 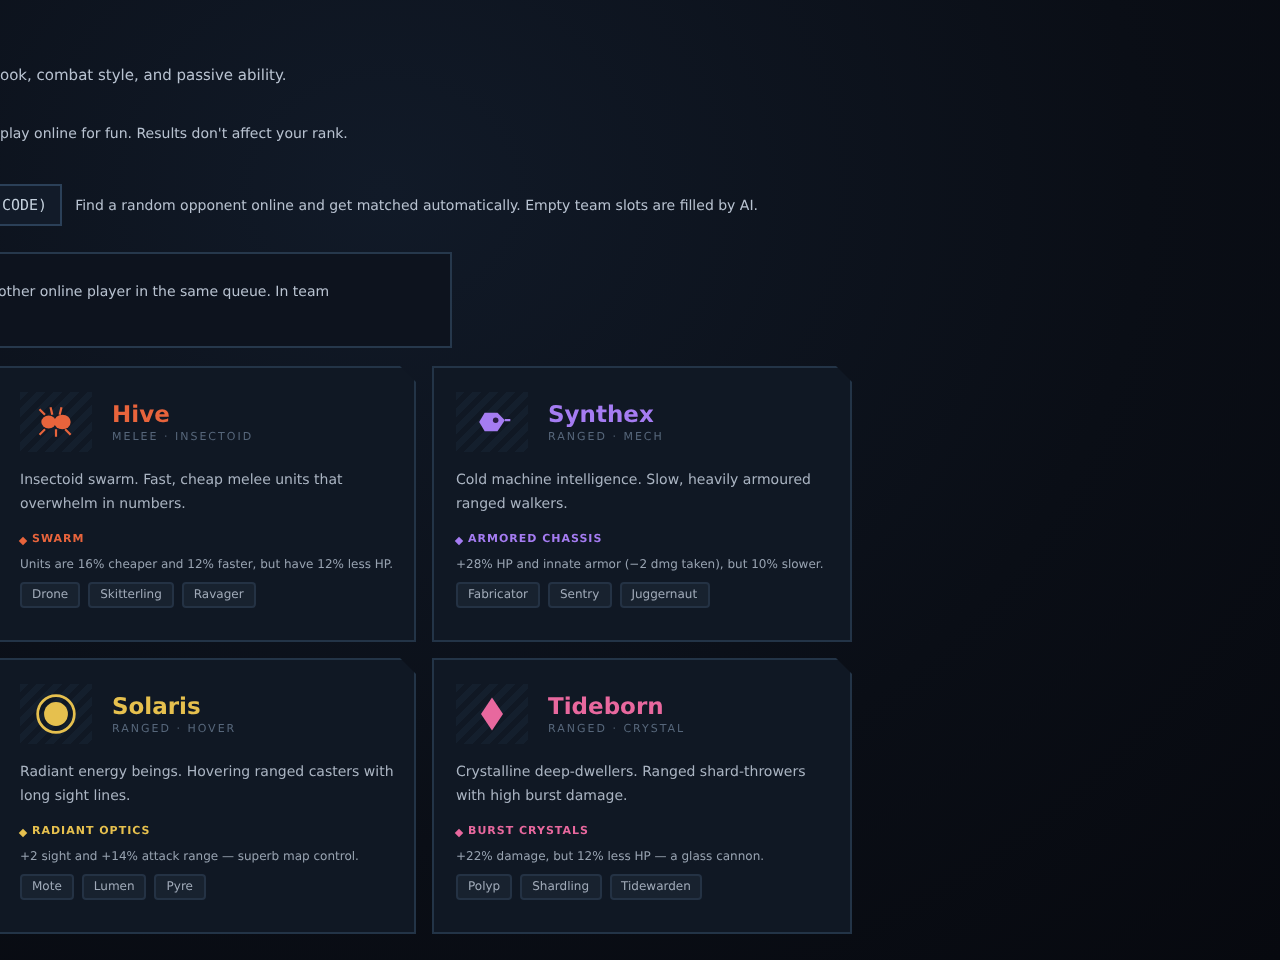 What do you see at coordinates (602, 414) in the screenshot?
I see `faction-name: Synthex` at bounding box center [602, 414].